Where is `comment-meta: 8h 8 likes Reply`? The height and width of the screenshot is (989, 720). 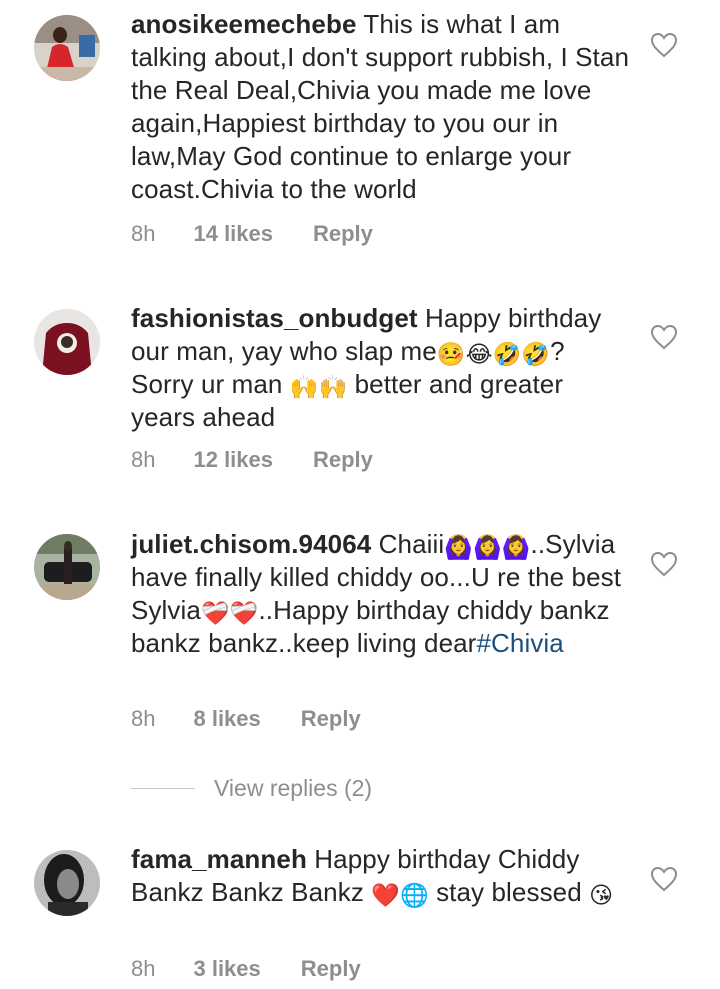 comment-meta: 8h 8 likes Reply is located at coordinates (246, 719).